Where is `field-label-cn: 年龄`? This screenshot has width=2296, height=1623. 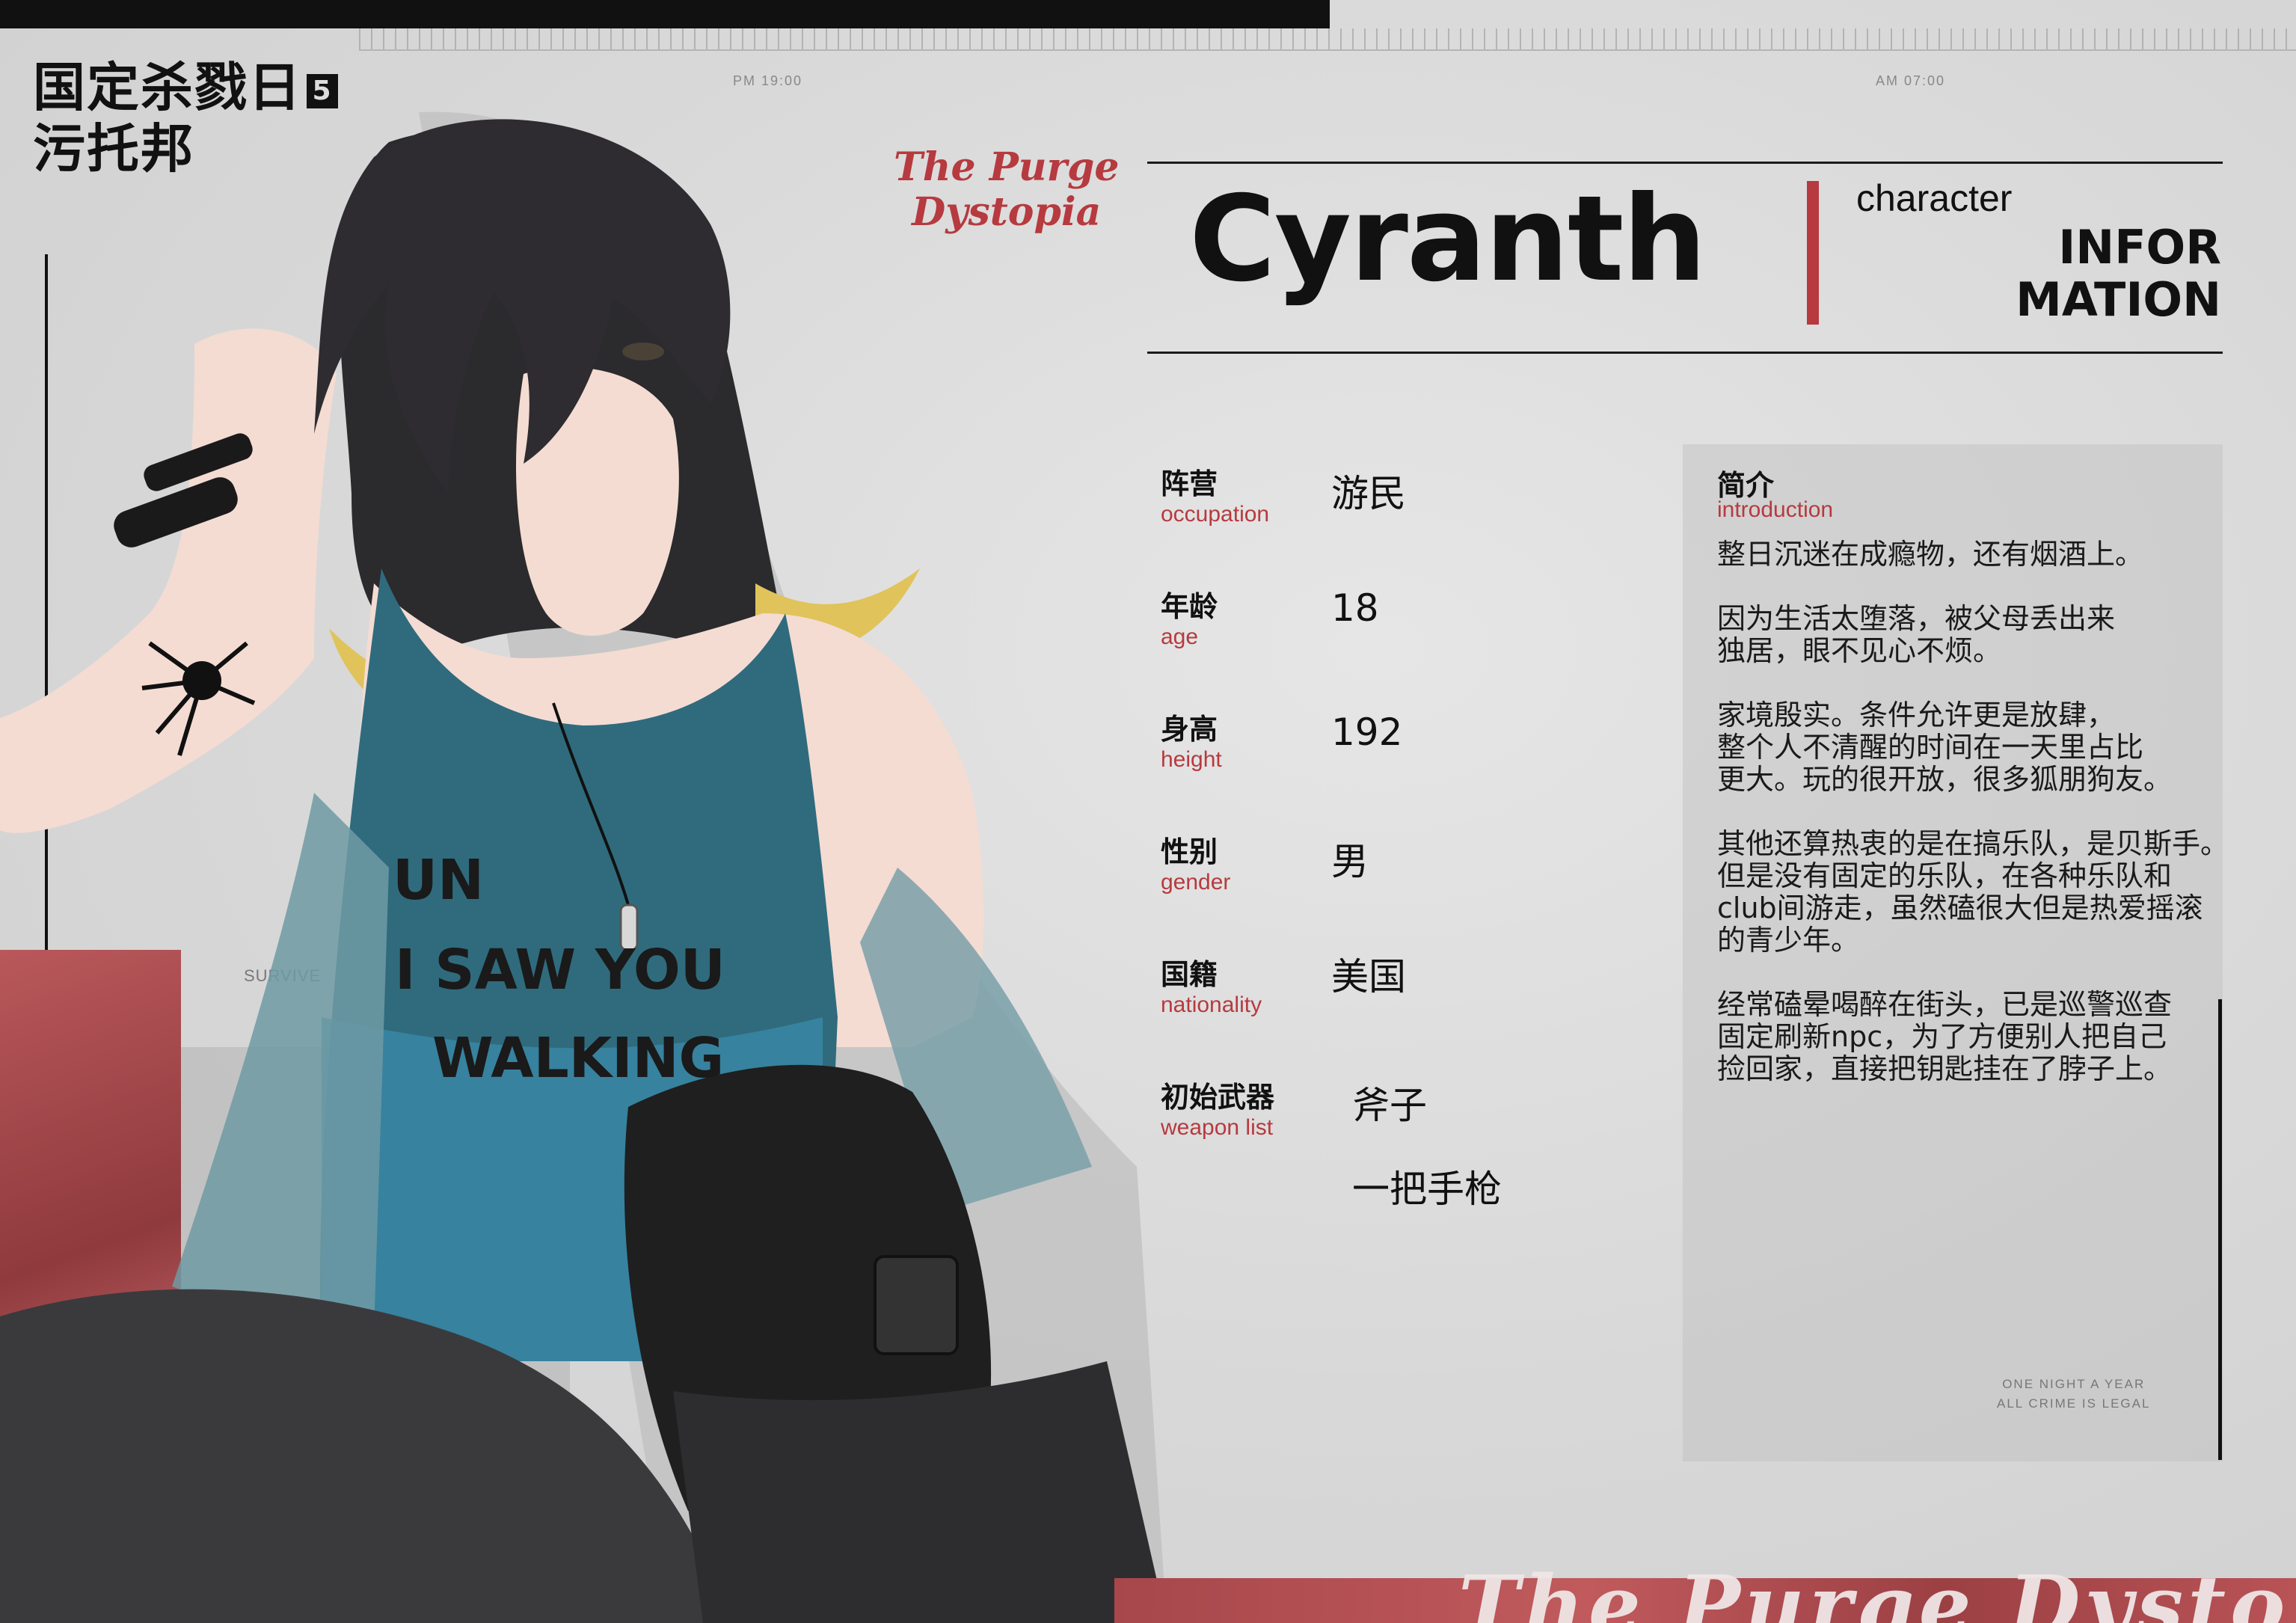
field-label-cn: 年龄 is located at coordinates (1189, 606).